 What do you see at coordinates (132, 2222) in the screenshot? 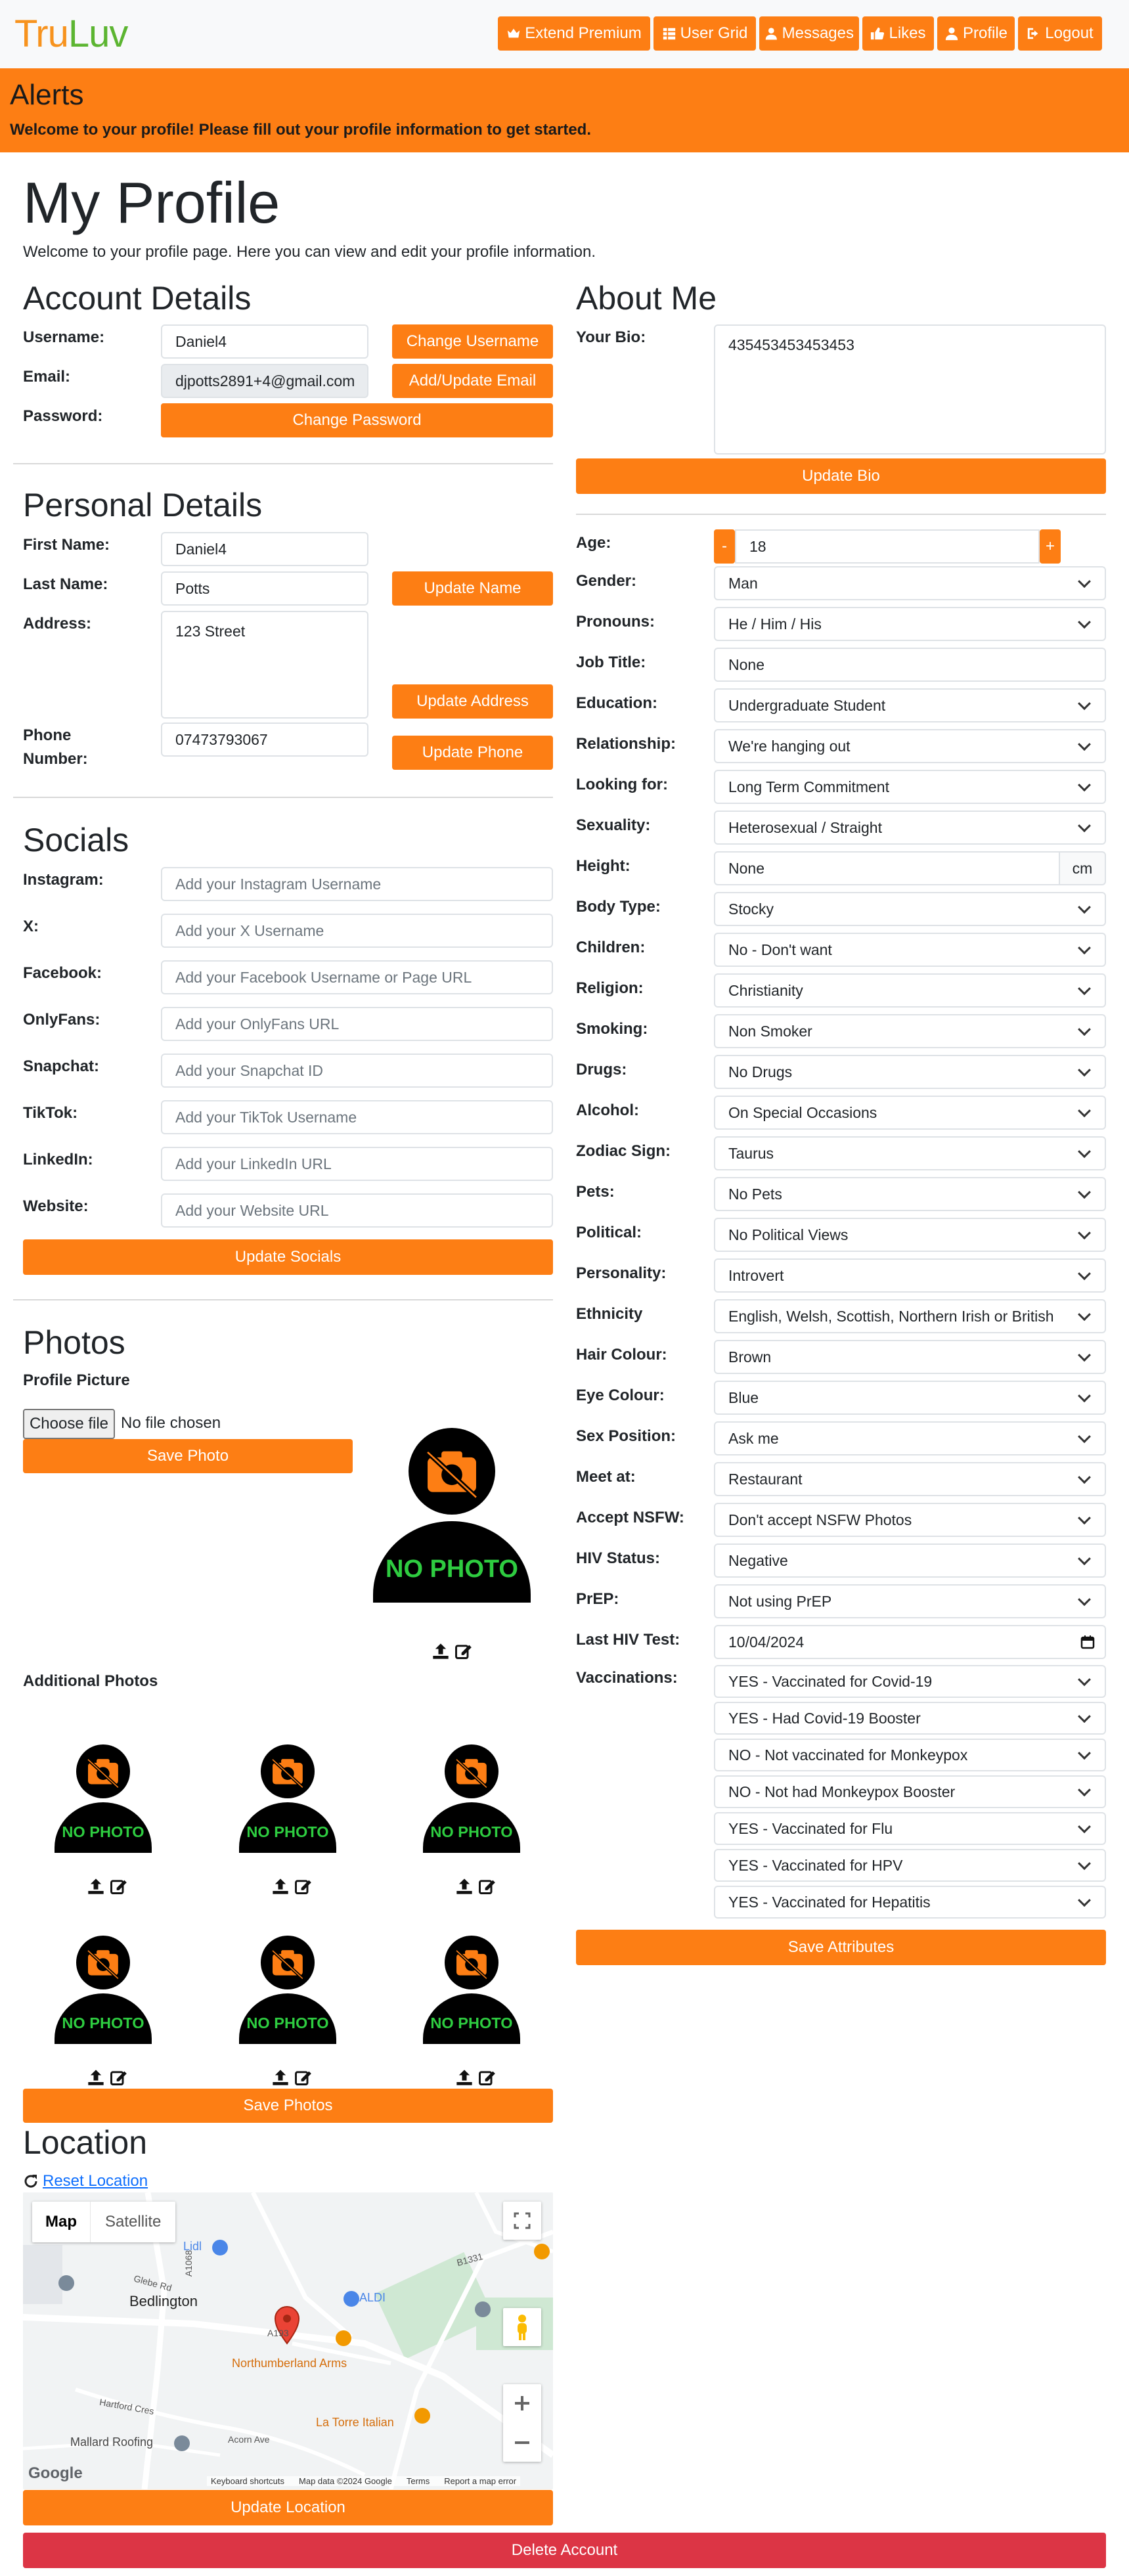
I see `satellite-tab: Satellite` at bounding box center [132, 2222].